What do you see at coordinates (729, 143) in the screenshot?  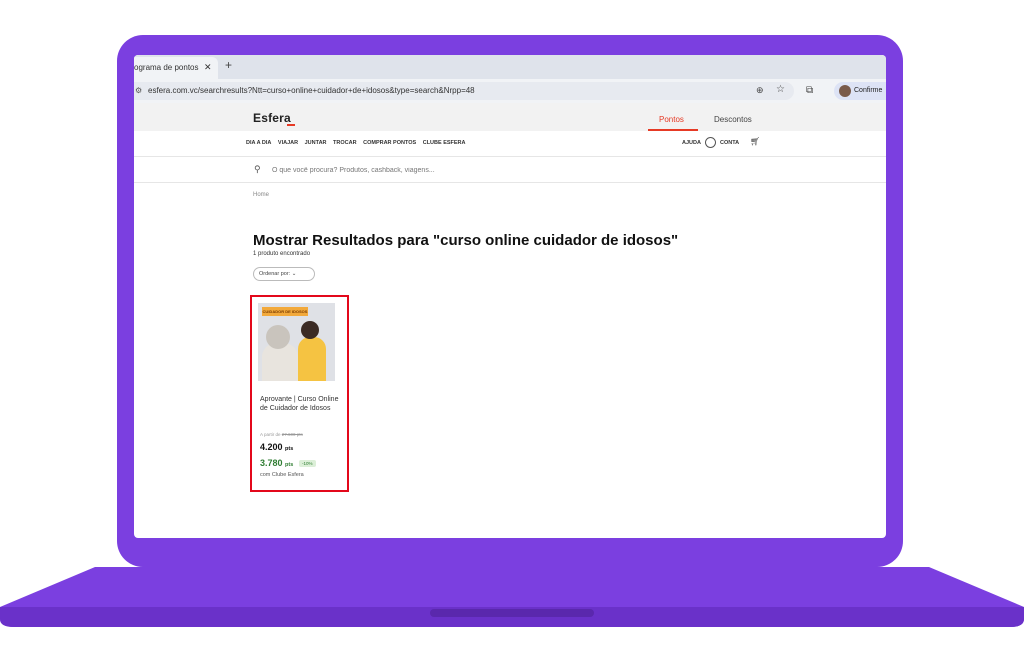 I see `account-link: CONTA` at bounding box center [729, 143].